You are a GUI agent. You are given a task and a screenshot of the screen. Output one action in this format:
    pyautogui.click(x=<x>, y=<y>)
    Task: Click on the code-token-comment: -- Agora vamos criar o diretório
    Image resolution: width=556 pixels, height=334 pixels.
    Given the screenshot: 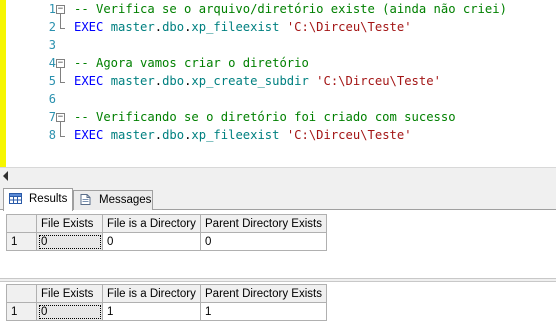 What is the action you would take?
    pyautogui.click(x=191, y=63)
    